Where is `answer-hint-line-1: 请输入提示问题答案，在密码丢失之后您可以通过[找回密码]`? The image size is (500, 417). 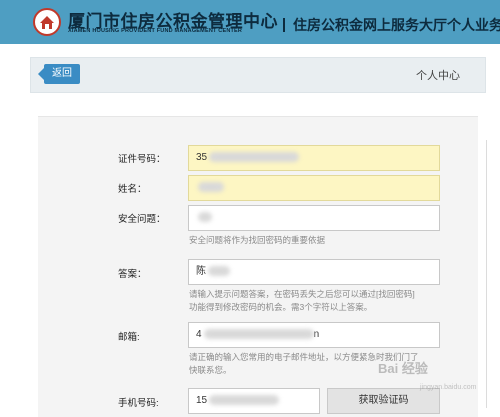 answer-hint-line-1: 请输入提示问题答案，在密码丢失之后您可以通过[找回密码] is located at coordinates (302, 294).